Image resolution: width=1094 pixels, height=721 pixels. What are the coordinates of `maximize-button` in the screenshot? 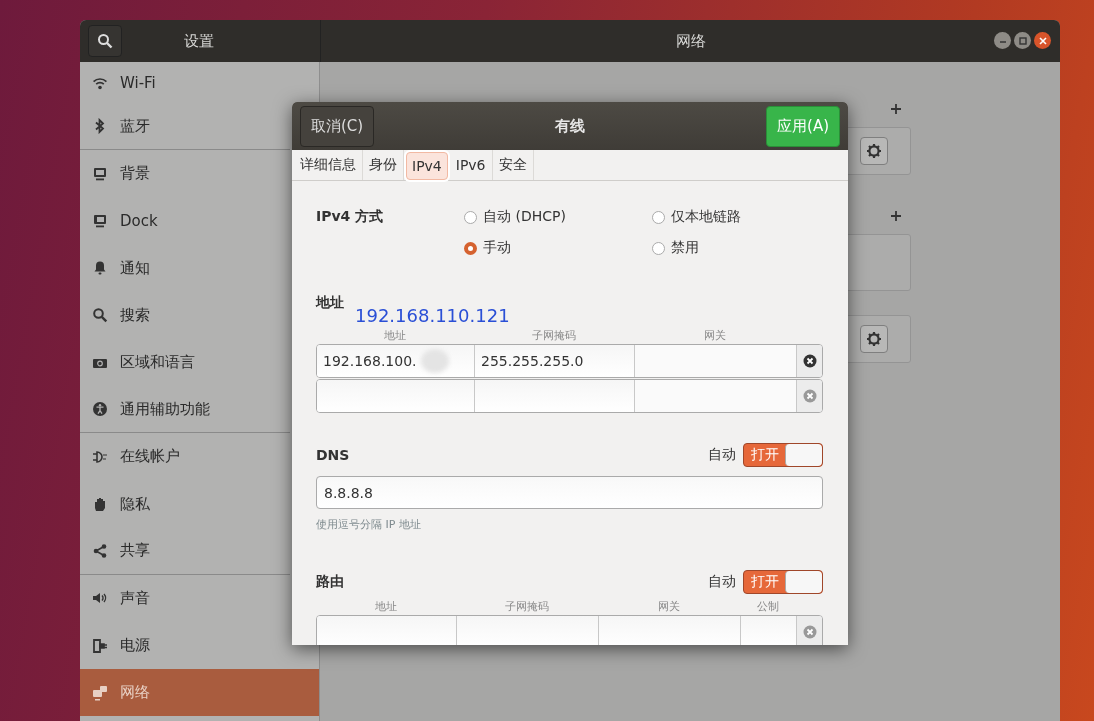 It's located at (1022, 40).